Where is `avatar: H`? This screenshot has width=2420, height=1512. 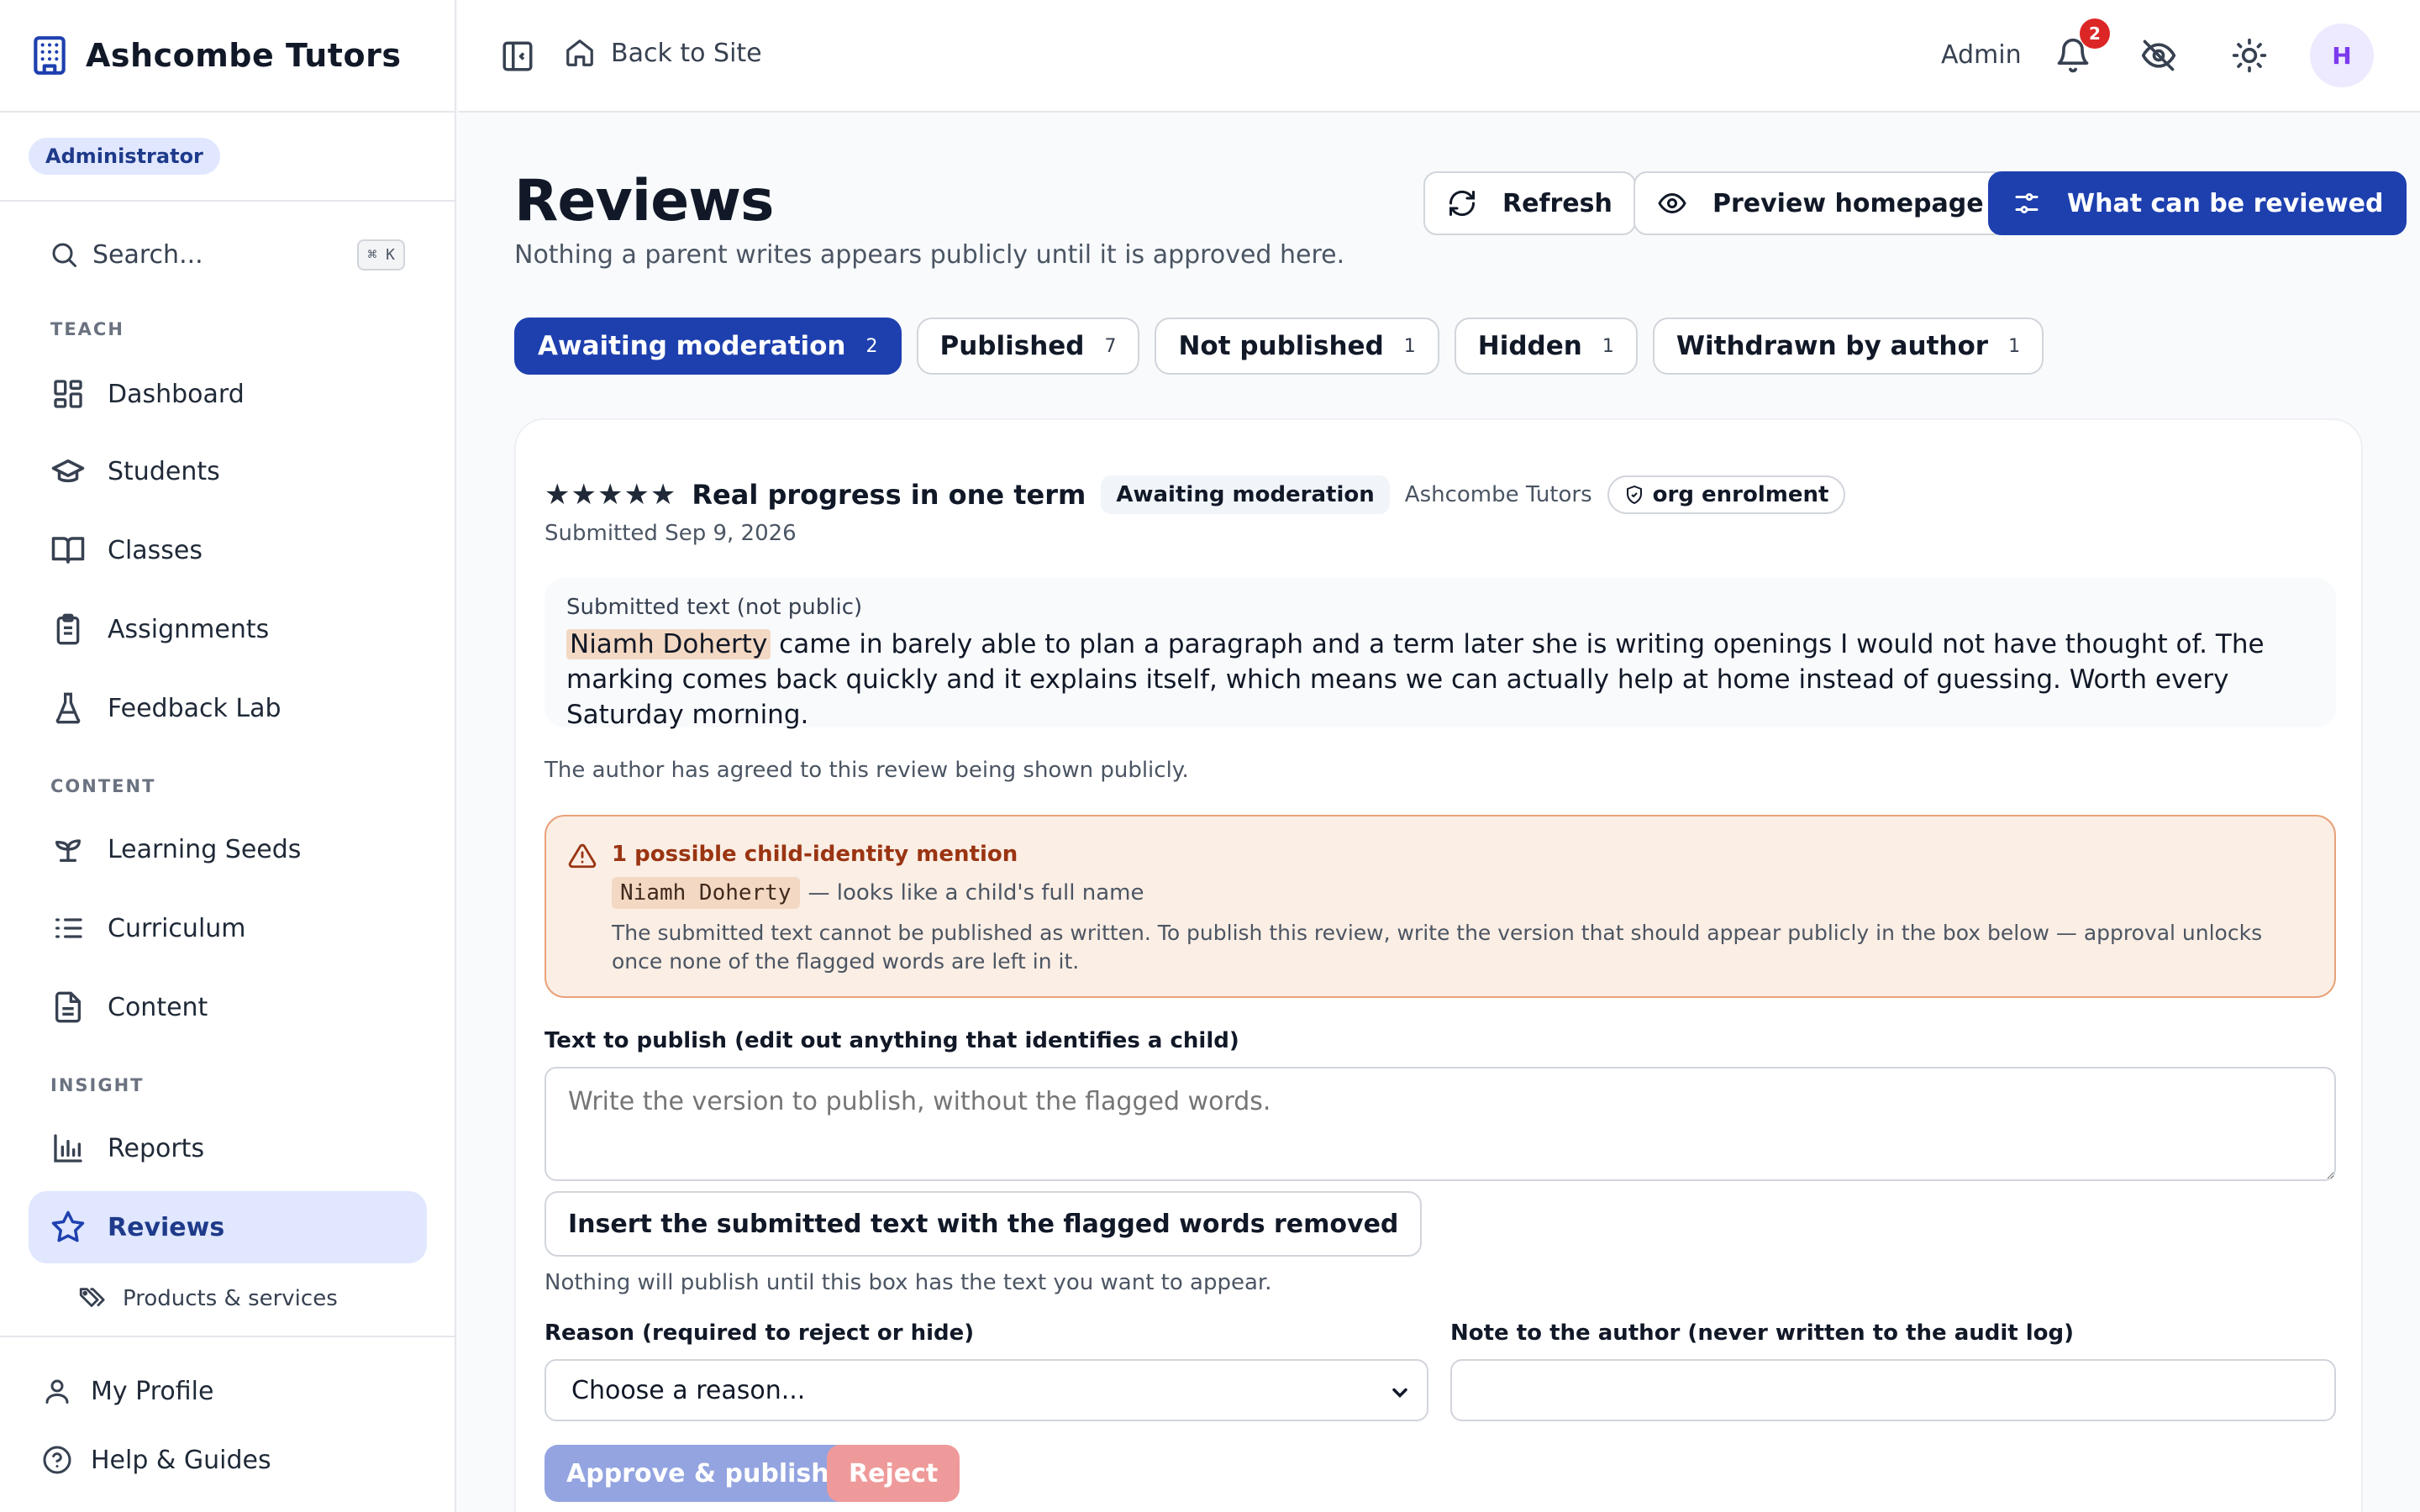
avatar: H is located at coordinates (2342, 55).